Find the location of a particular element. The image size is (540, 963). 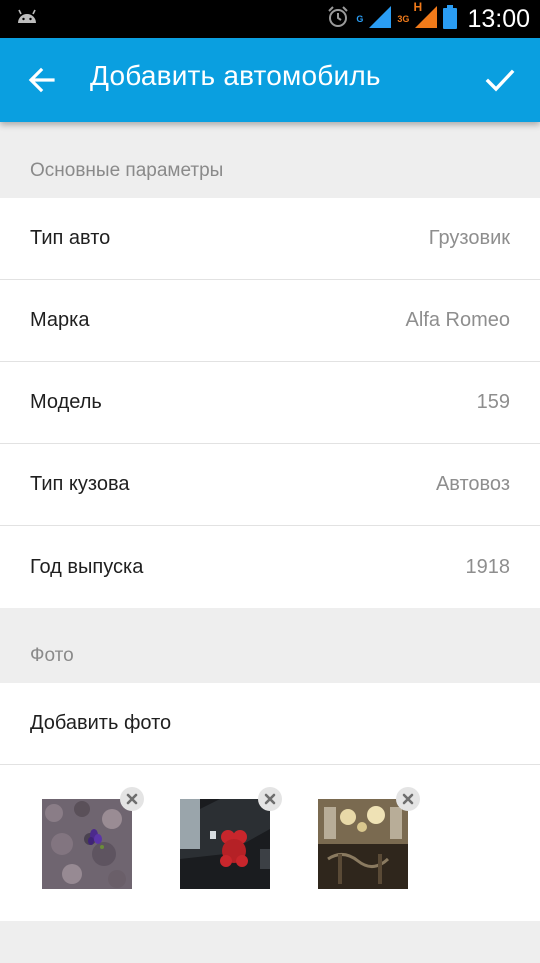

add-photo-button: Добавить фото is located at coordinates (270, 724).